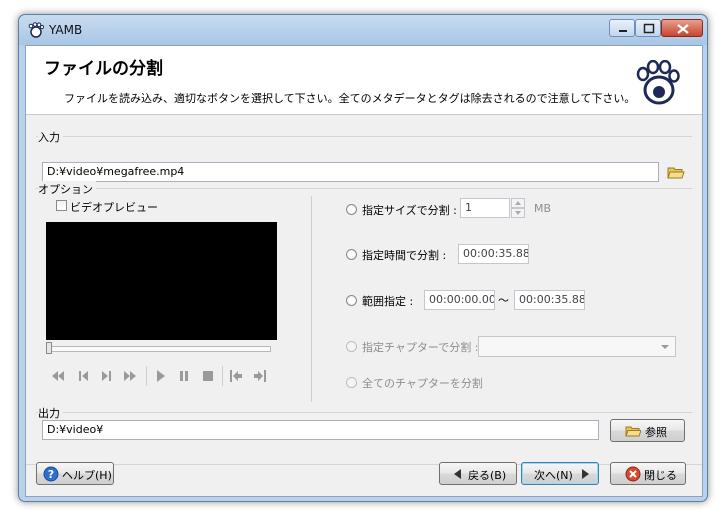  I want to click on back-button: 戻る(B), so click(478, 473).